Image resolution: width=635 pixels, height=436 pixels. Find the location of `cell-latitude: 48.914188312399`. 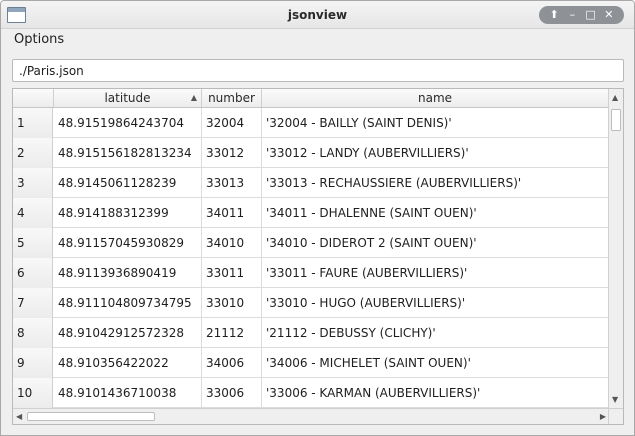

cell-latitude: 48.914188312399 is located at coordinates (128, 213).